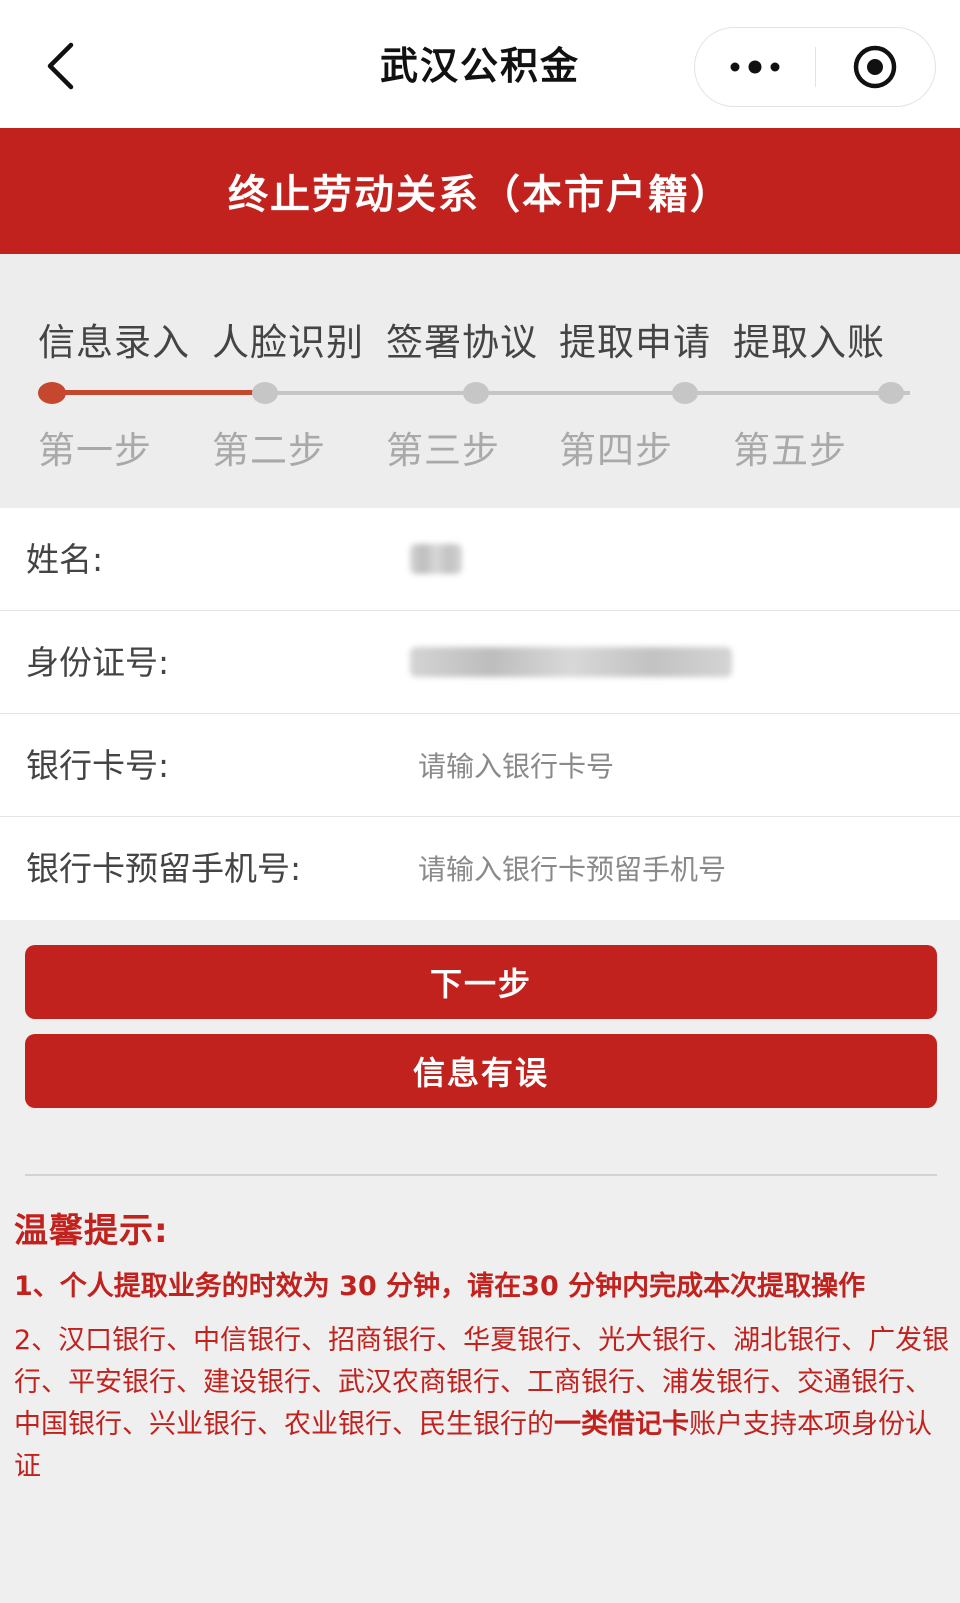  Describe the element at coordinates (52, 393) in the screenshot. I see `step-dot-active` at that location.